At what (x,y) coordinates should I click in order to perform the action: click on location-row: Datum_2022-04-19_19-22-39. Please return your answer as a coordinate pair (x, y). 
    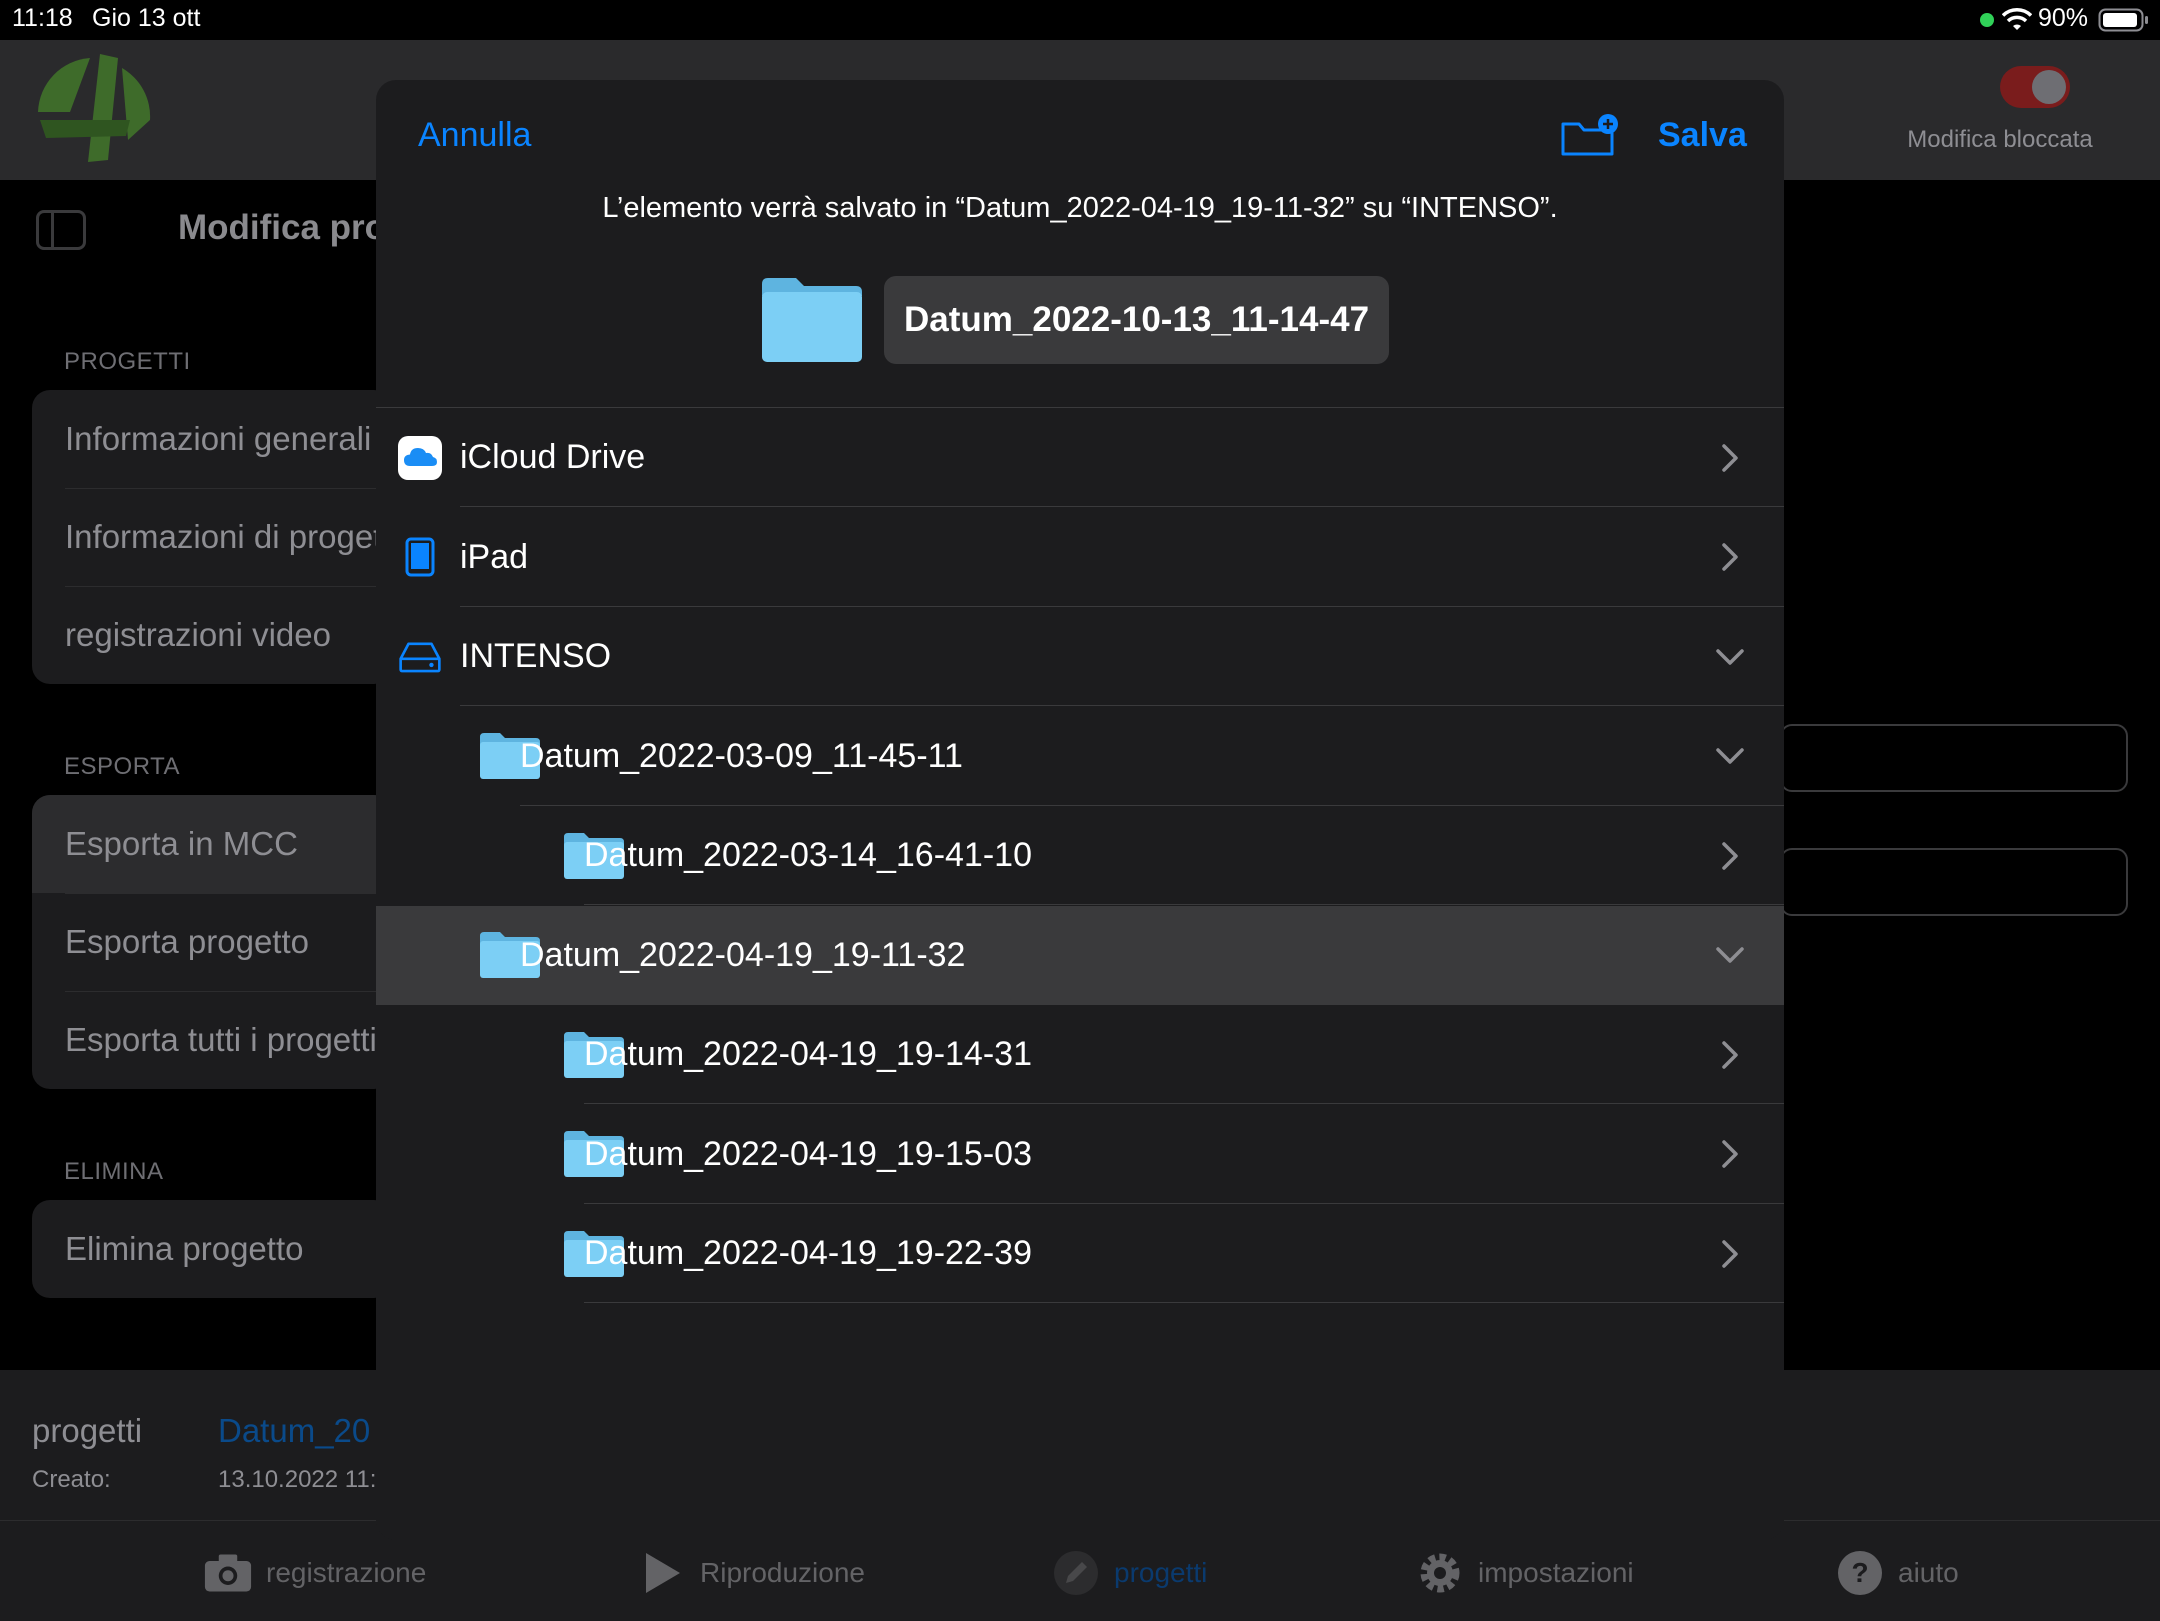
    Looking at the image, I should click on (1080, 1253).